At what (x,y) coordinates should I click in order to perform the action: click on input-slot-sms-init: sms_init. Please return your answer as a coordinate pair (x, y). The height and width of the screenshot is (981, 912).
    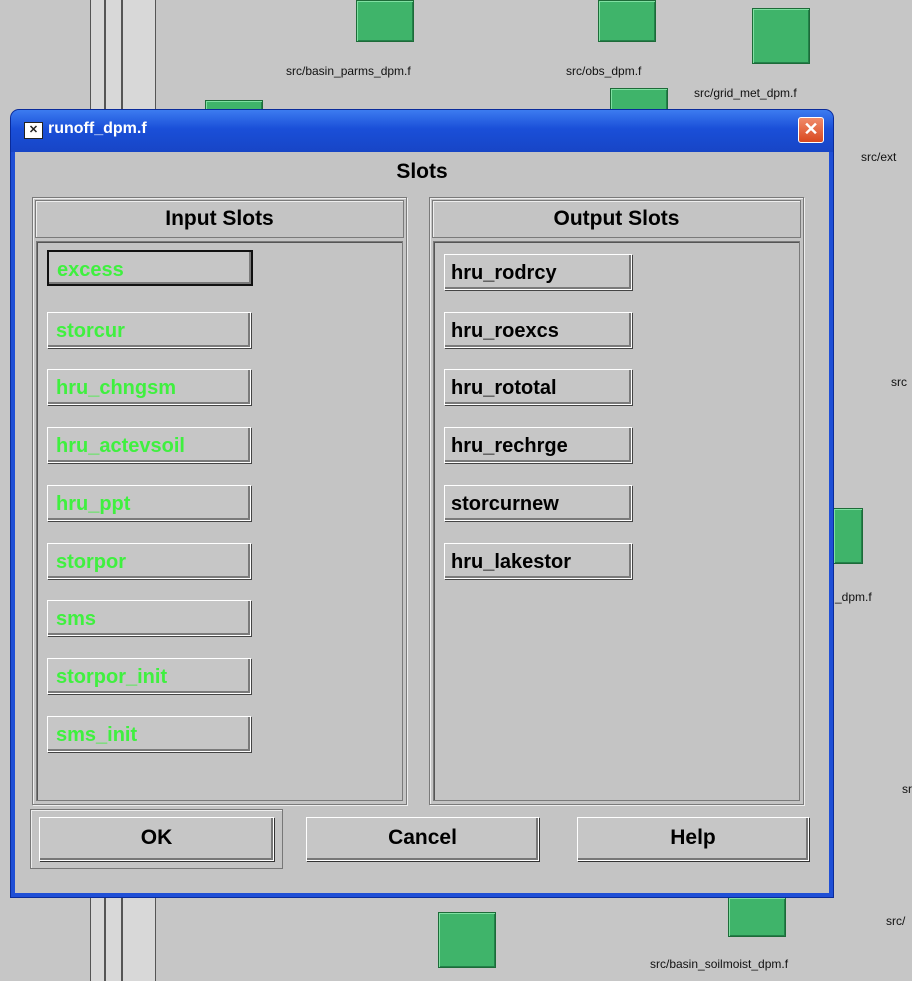
    Looking at the image, I should click on (149, 734).